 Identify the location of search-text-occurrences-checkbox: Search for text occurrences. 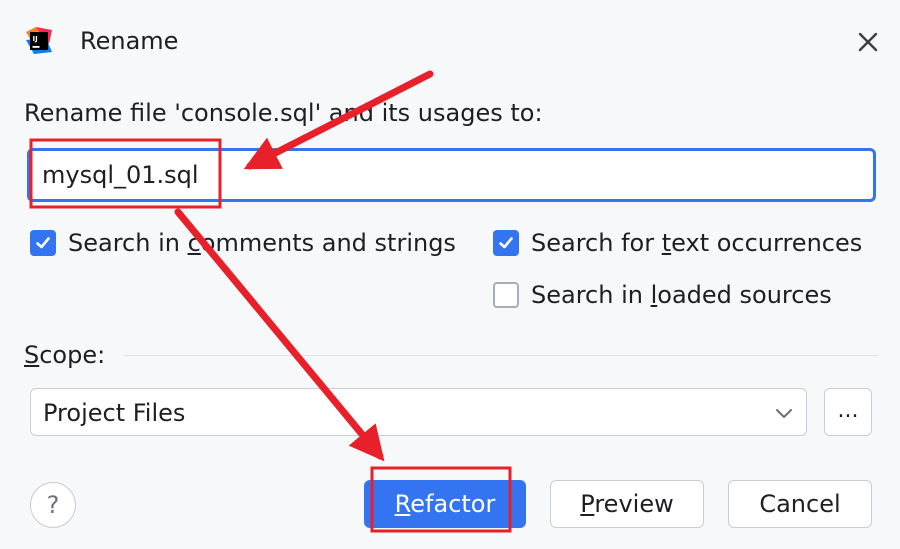
(677, 243).